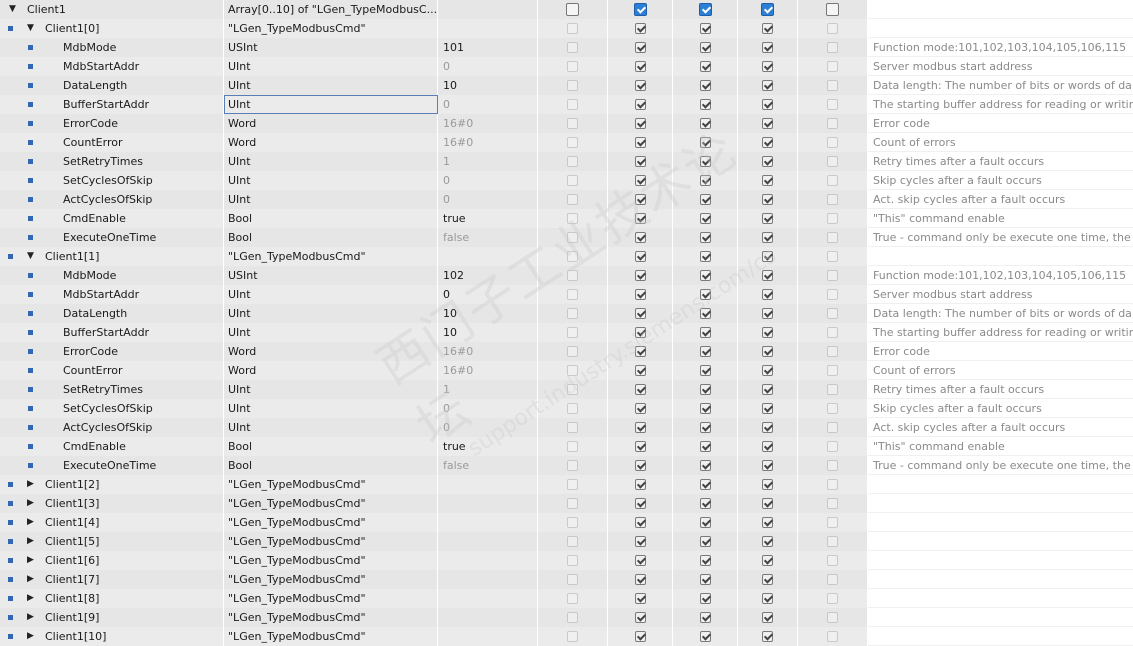 Image resolution: width=1133 pixels, height=646 pixels. Describe the element at coordinates (488, 332) in the screenshot. I see `start-value-cell: 10` at that location.